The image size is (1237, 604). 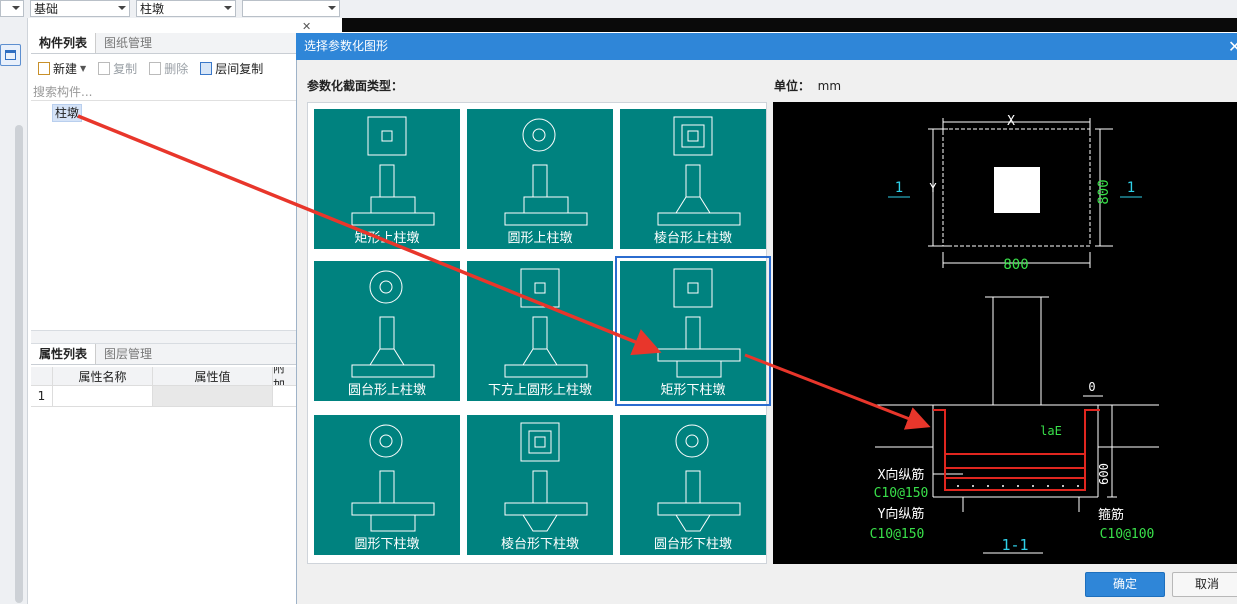 I want to click on property-tab-bar: 属性列表 图层管理, so click(x=163, y=354).